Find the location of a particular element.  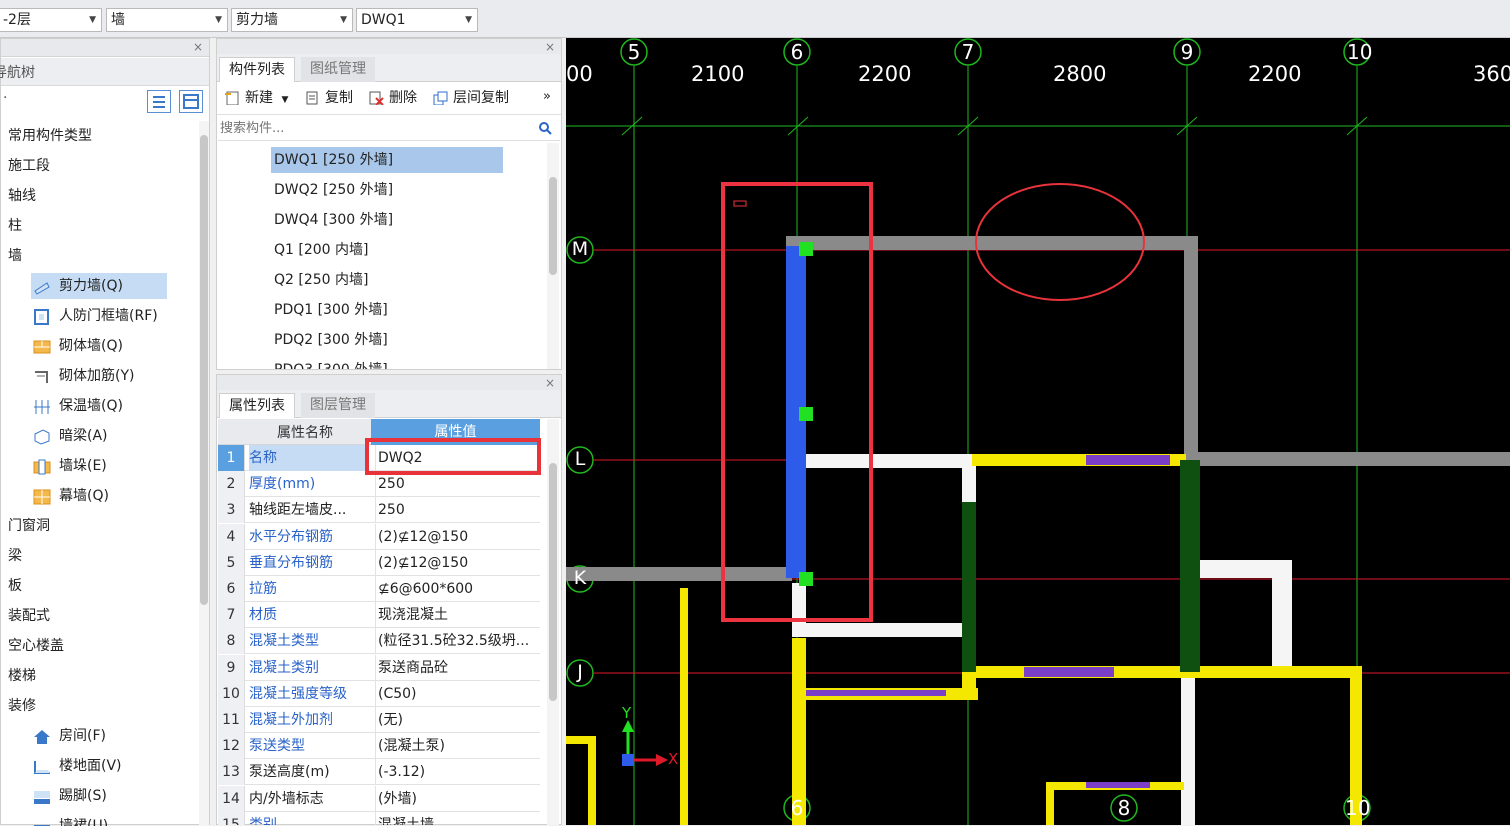

nav-subitem: 剪力墙(Q) is located at coordinates (99, 286).